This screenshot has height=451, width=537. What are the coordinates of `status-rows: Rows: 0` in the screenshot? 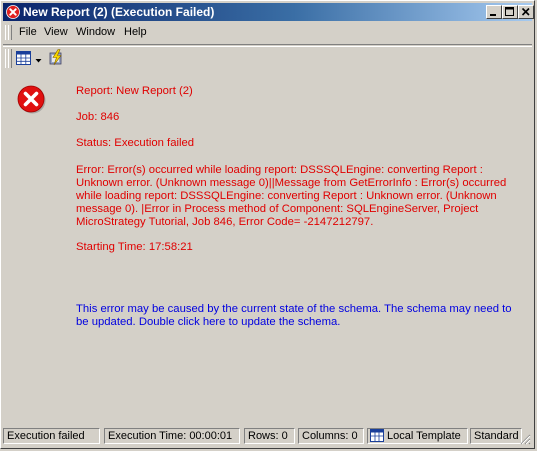 It's located at (269, 436).